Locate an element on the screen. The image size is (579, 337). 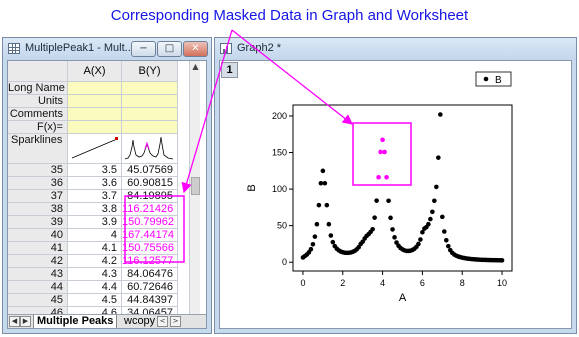
cell-a: 3.7 is located at coordinates (95, 196).